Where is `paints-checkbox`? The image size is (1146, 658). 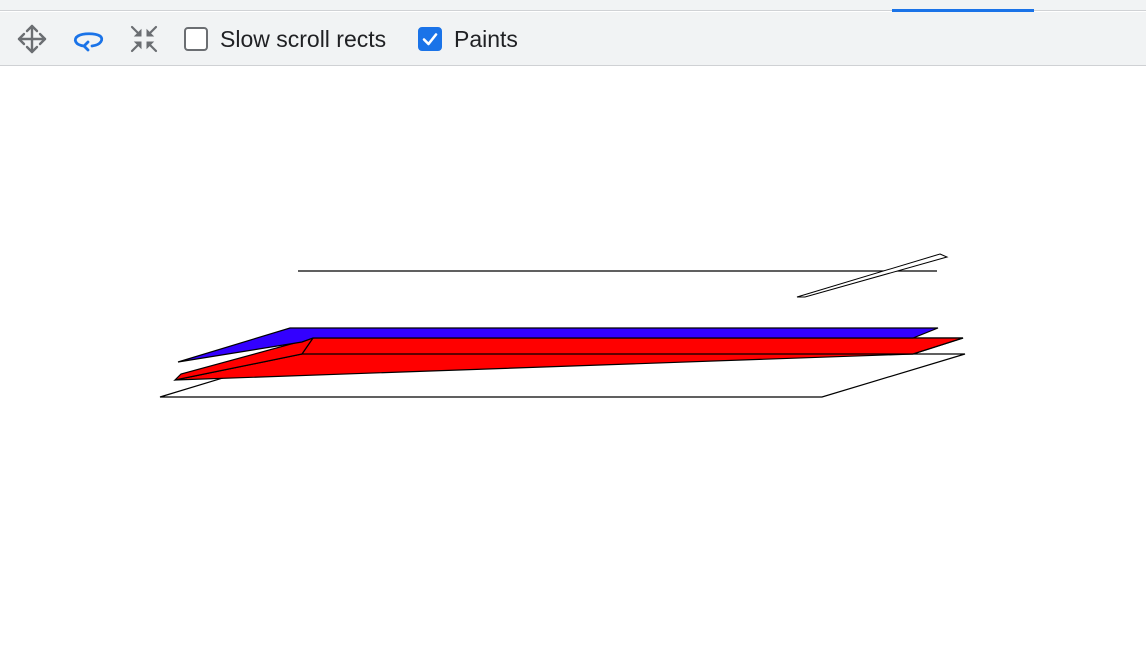
paints-checkbox is located at coordinates (430, 39).